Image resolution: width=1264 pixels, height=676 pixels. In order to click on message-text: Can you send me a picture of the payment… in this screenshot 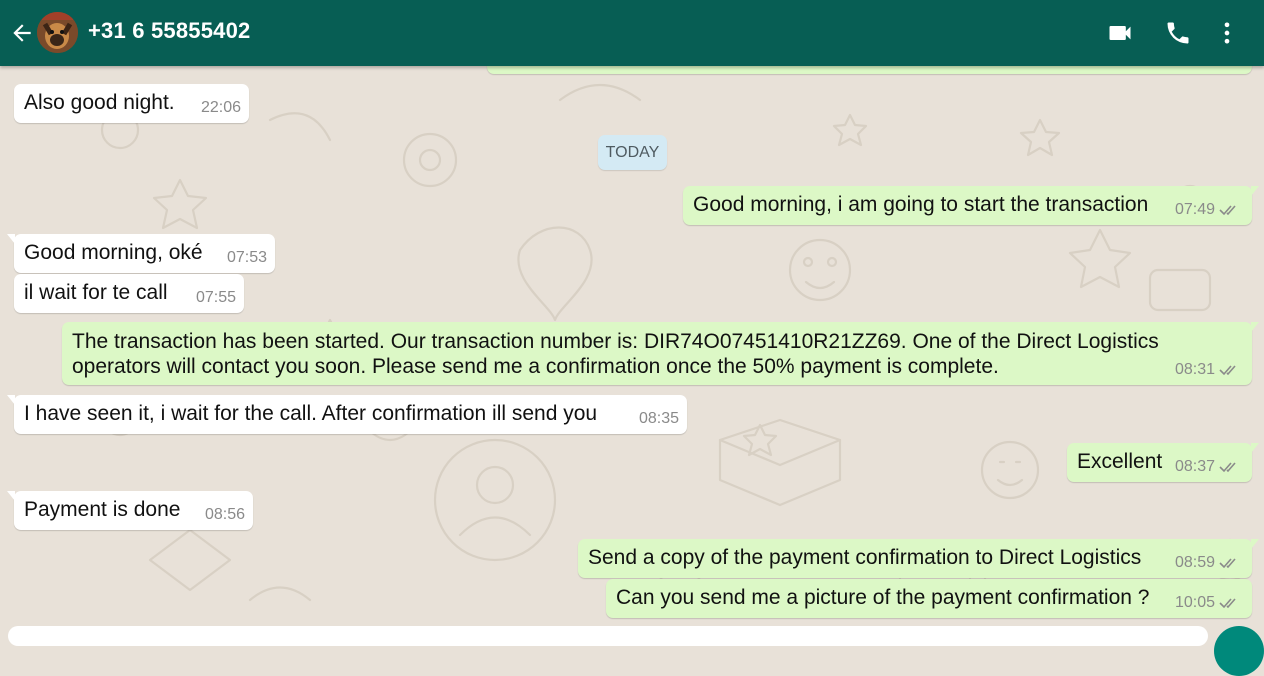, I will do `click(883, 597)`.